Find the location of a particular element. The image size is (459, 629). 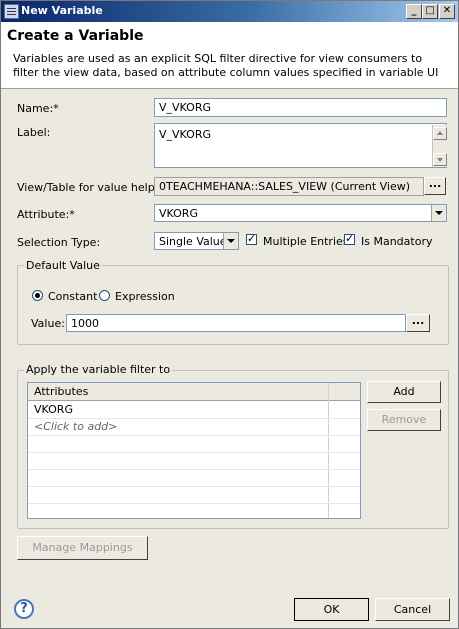

cancel-button: Cancel is located at coordinates (412, 609).